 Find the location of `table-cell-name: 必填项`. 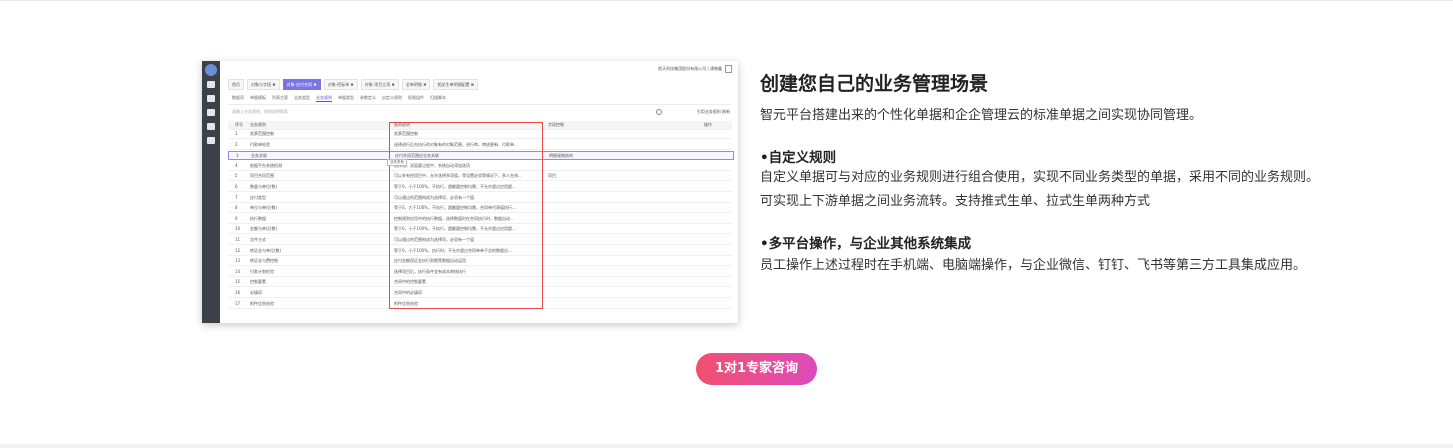

table-cell-name: 必填项 is located at coordinates (256, 292).